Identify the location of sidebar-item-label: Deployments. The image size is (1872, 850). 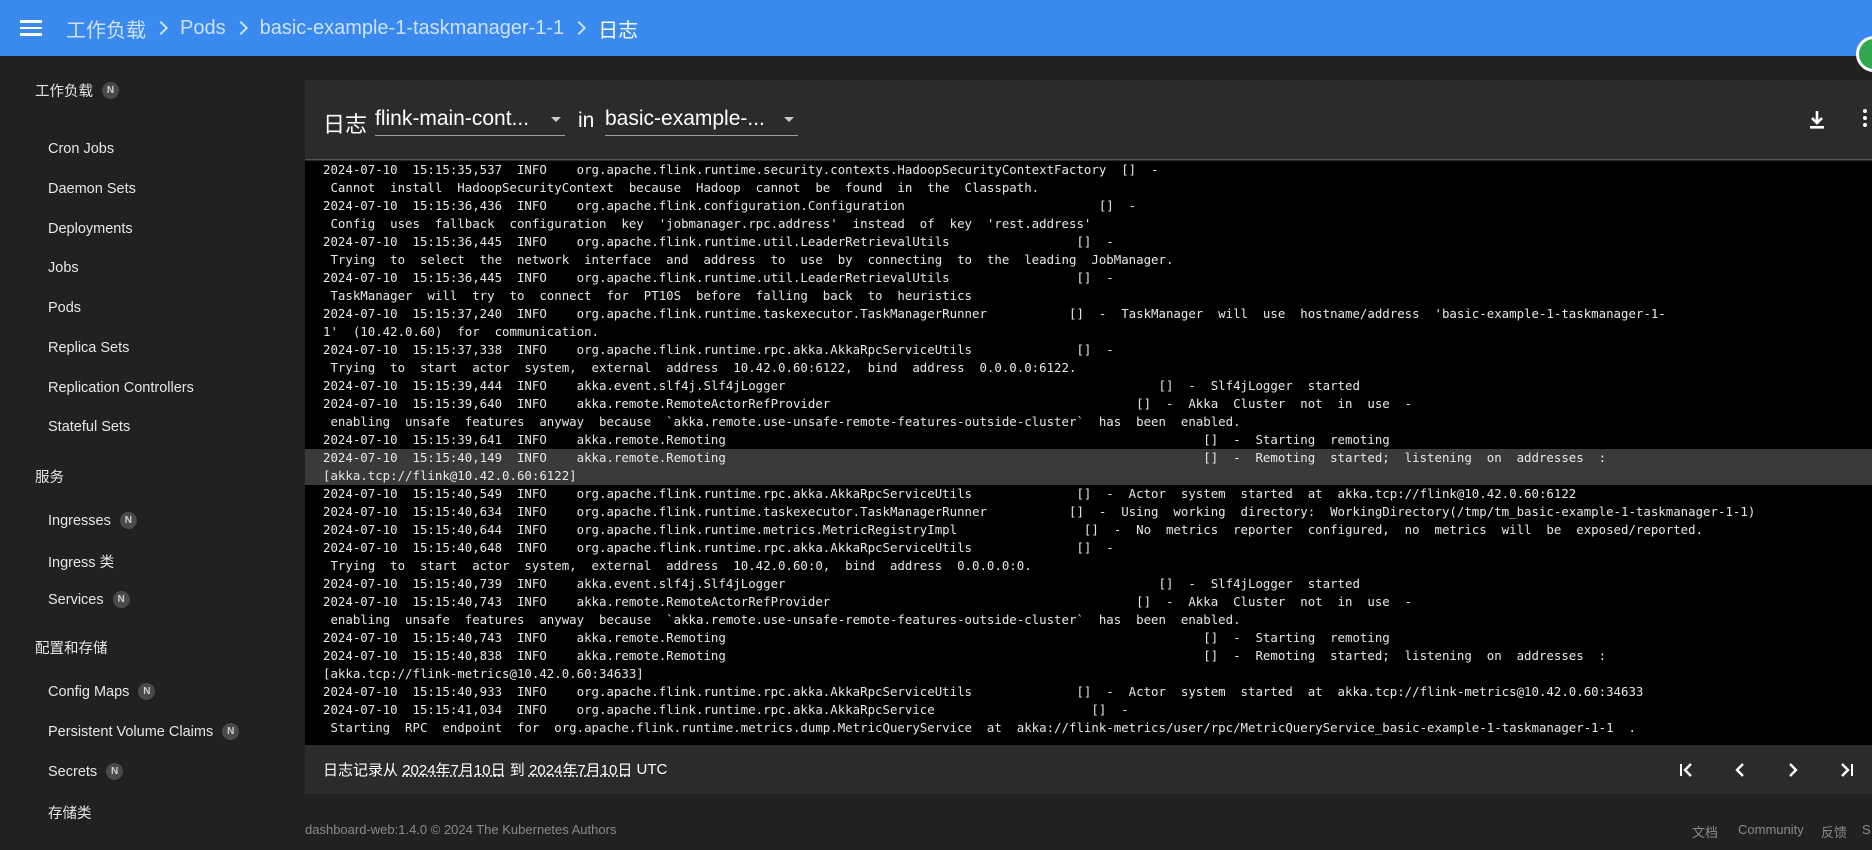
(90, 229).